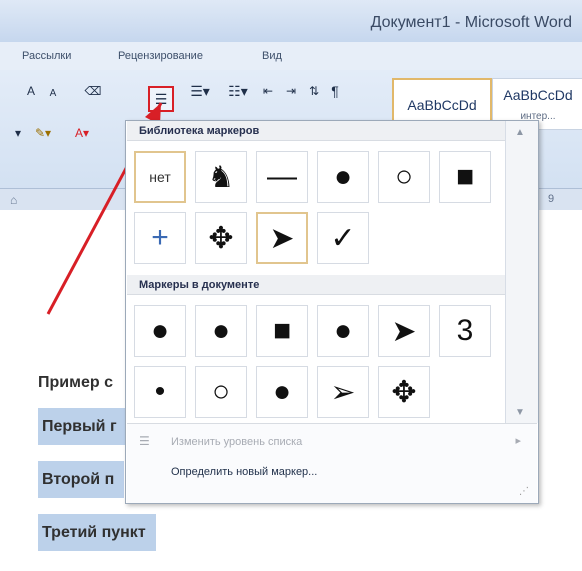  What do you see at coordinates (160, 392) in the screenshot?
I see `doc-marker-7: •` at bounding box center [160, 392].